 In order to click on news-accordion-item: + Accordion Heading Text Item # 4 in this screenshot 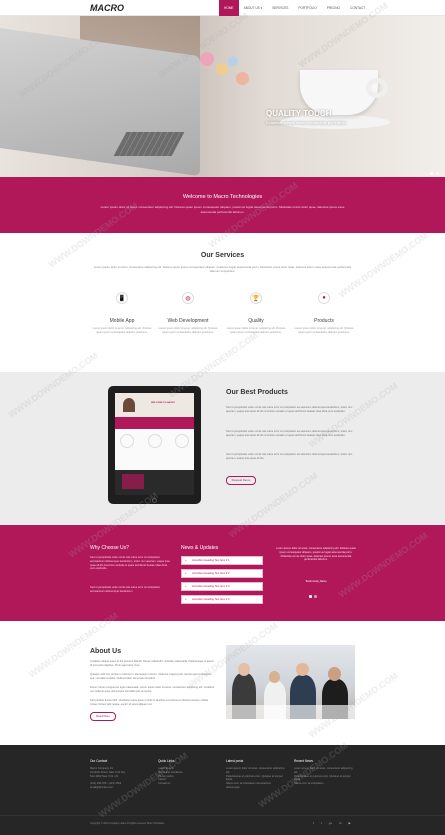, I will do `click(222, 599)`.